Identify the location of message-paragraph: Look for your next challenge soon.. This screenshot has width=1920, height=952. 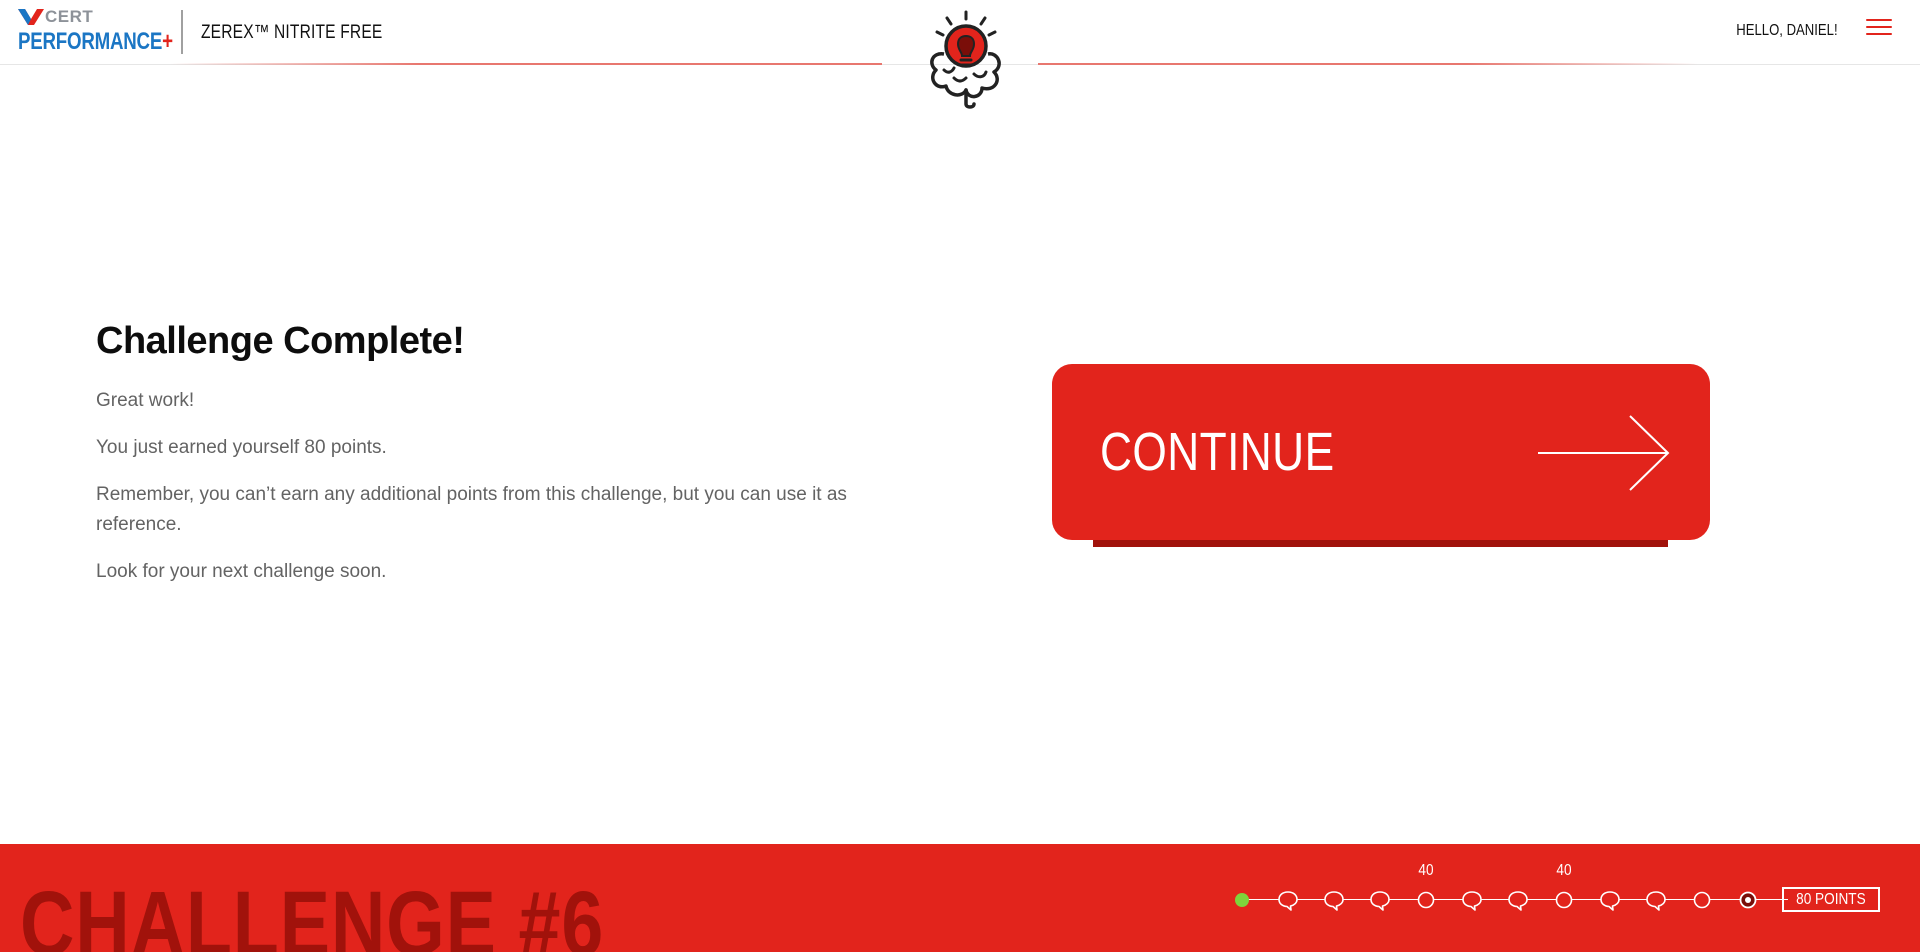
(241, 571).